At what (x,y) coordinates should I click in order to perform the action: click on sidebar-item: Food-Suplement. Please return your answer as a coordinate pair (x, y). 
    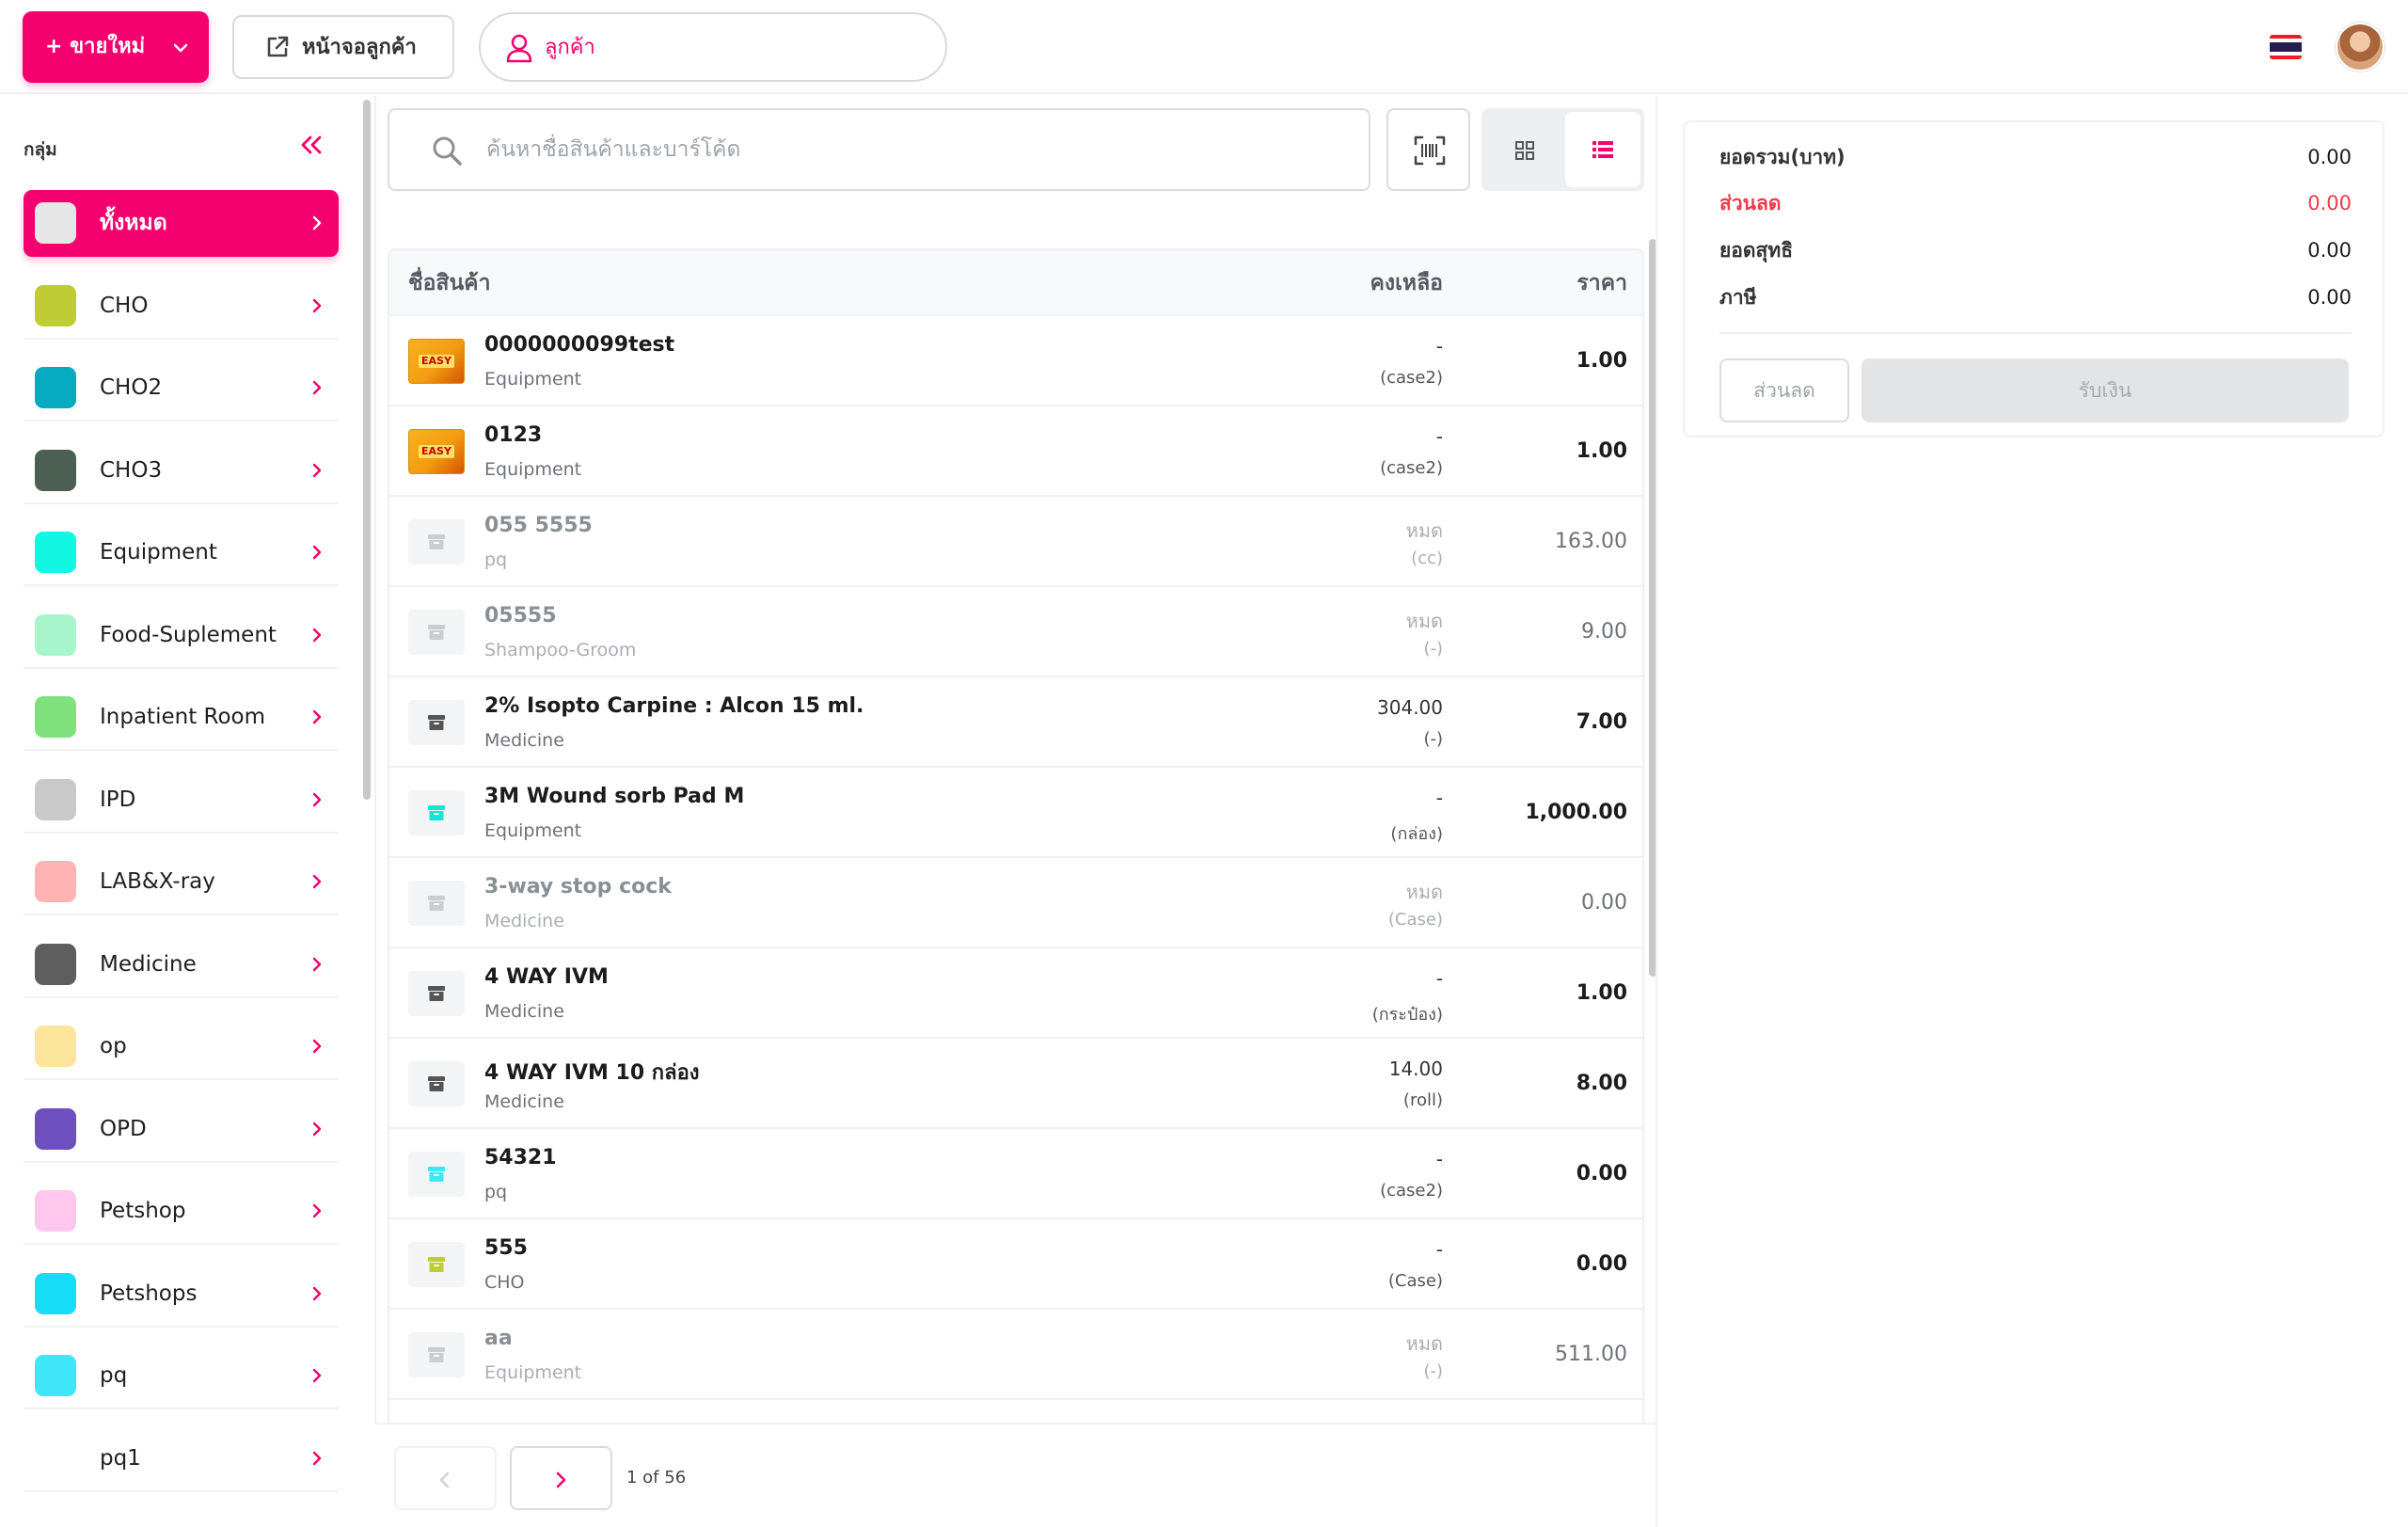
    Looking at the image, I should click on (182, 635).